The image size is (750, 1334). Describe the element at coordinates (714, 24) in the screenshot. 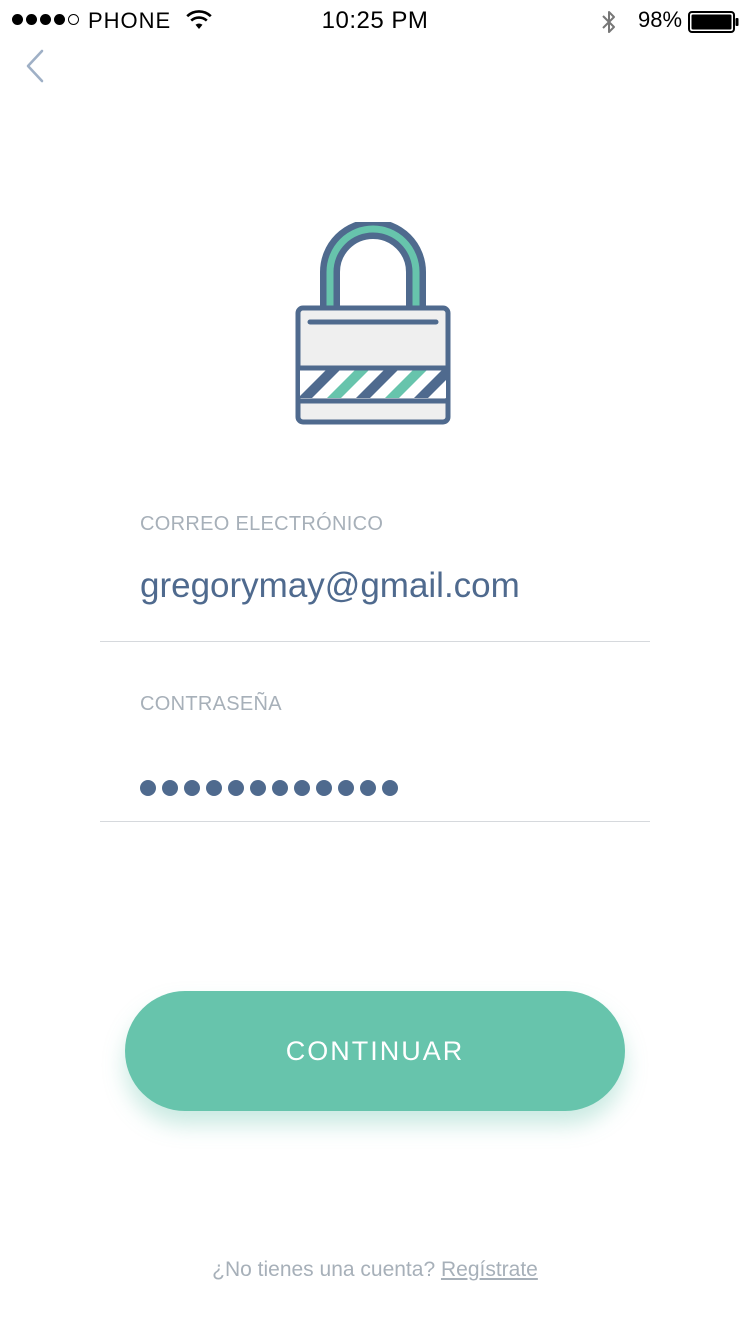

I see `battery-icon` at that location.